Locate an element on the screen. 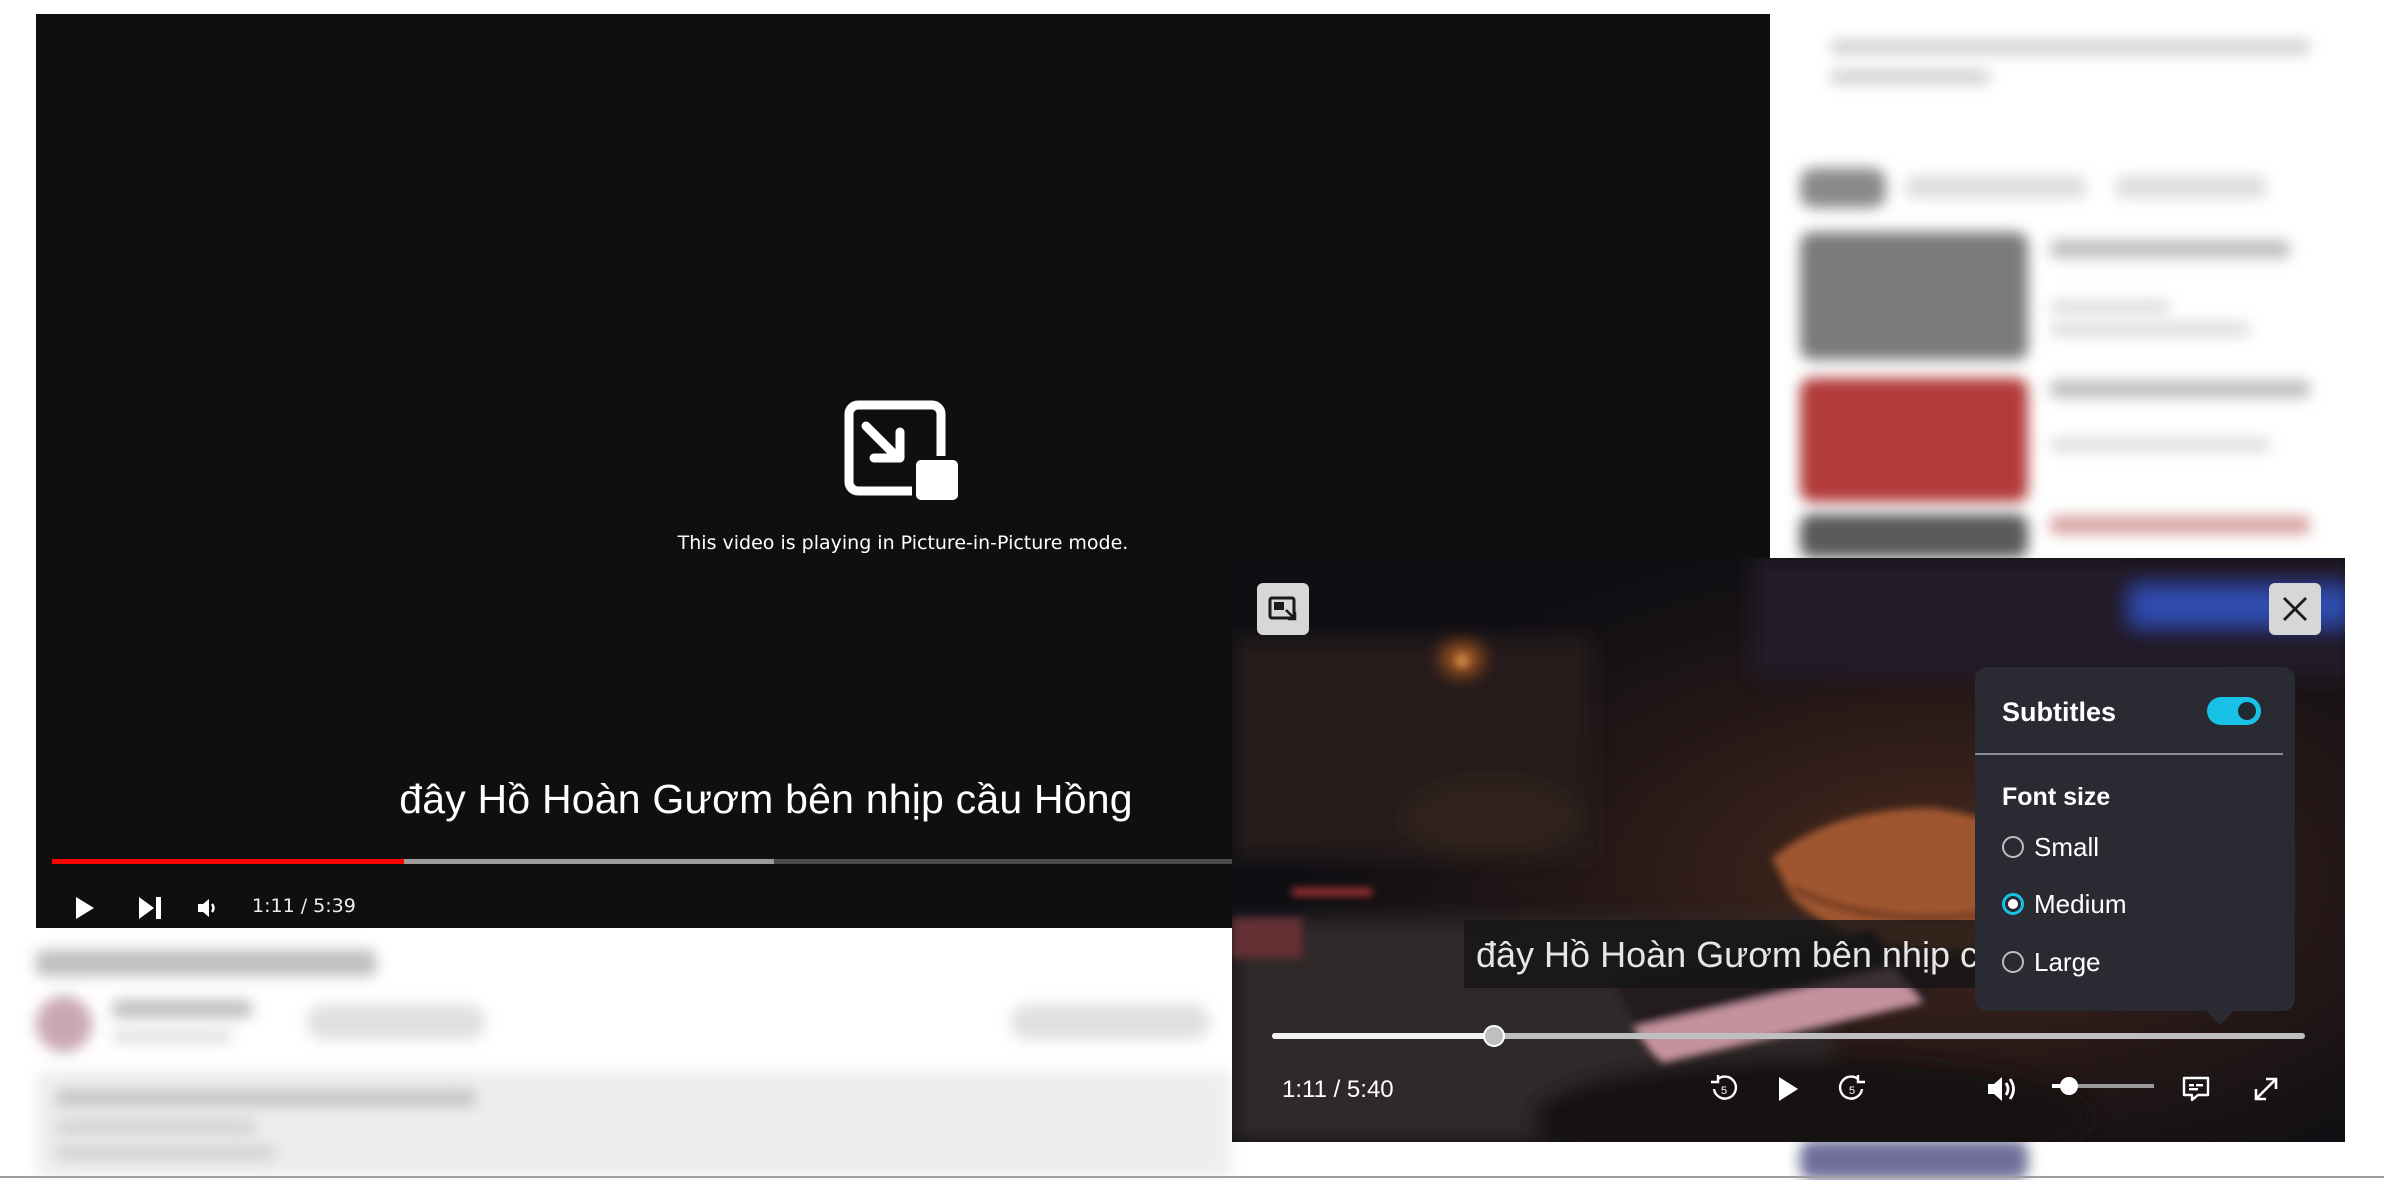  subtitles-icon is located at coordinates (2196, 1089).